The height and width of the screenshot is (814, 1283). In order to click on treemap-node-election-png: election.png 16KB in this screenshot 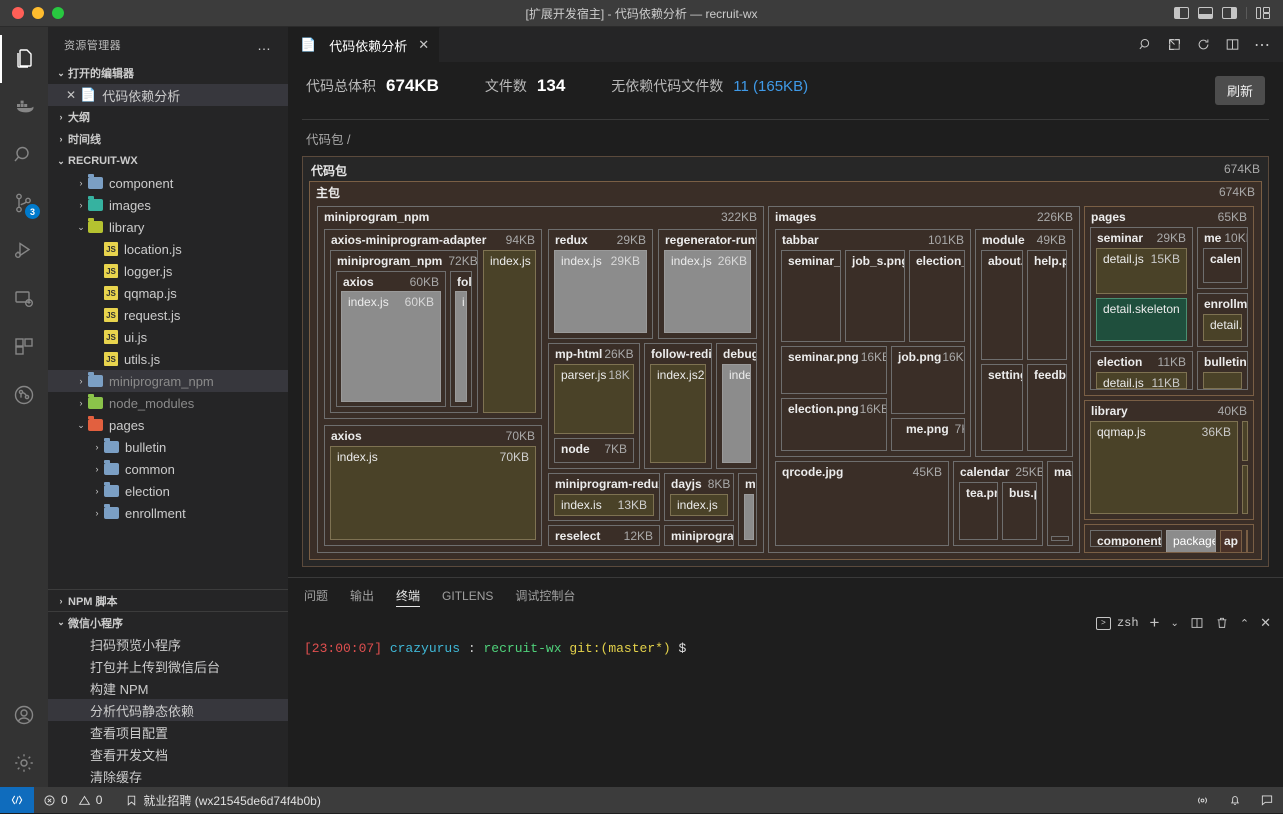, I will do `click(834, 424)`.